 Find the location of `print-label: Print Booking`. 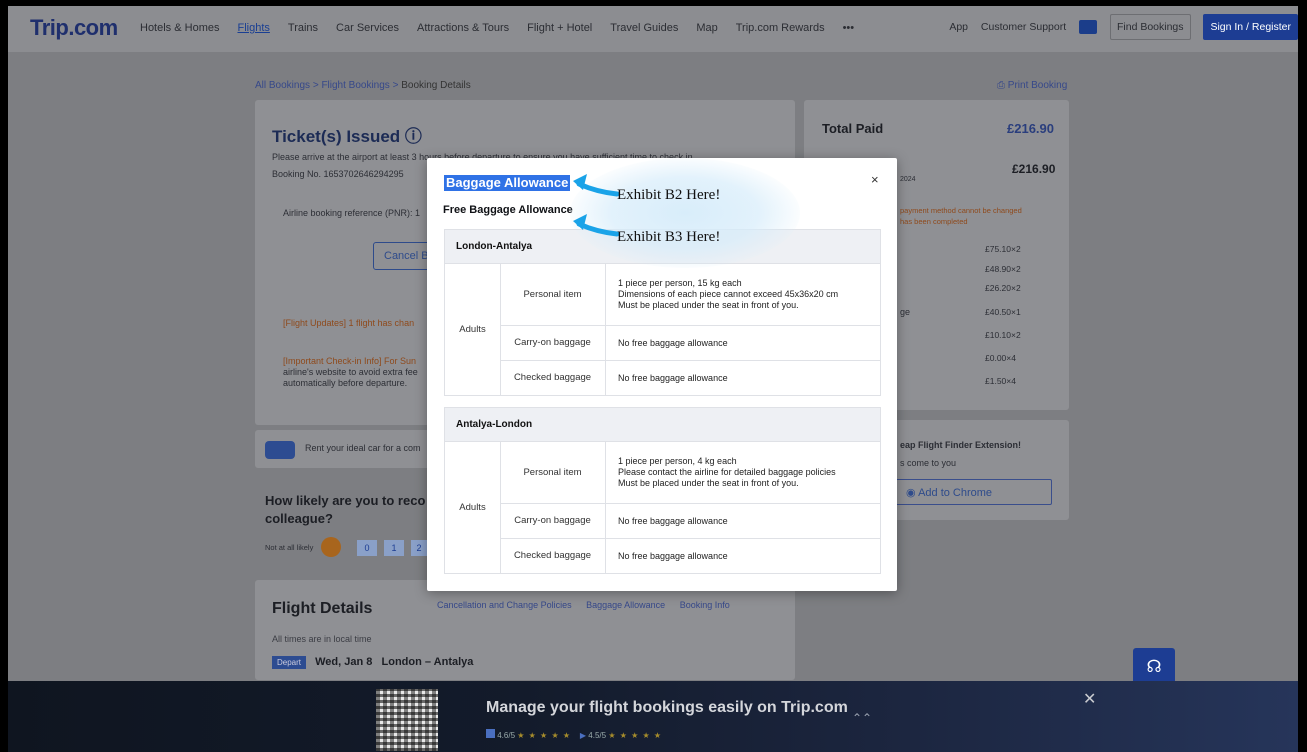

print-label: Print Booking is located at coordinates (1037, 85).